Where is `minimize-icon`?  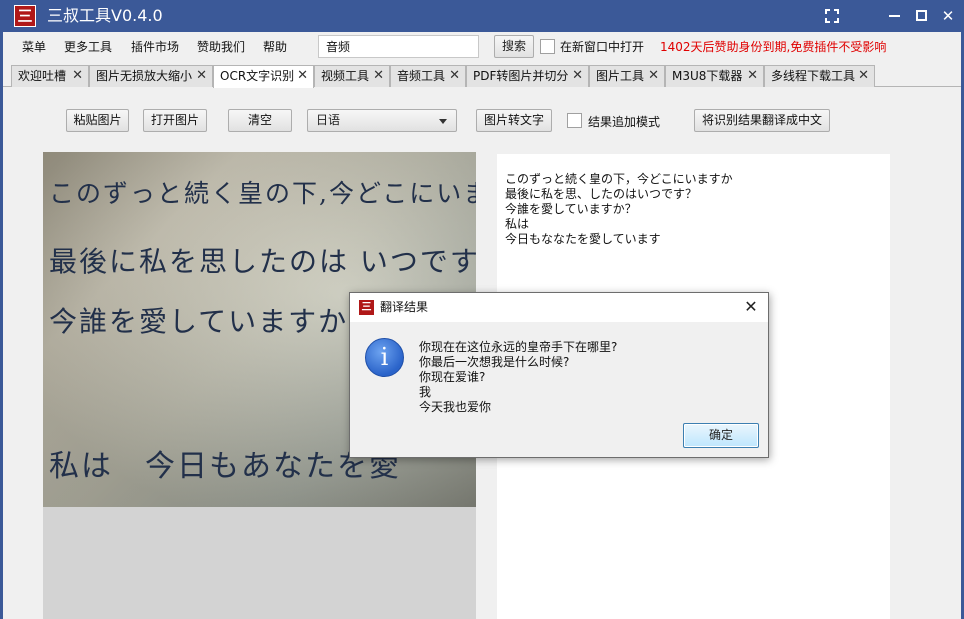
minimize-icon is located at coordinates (894, 16).